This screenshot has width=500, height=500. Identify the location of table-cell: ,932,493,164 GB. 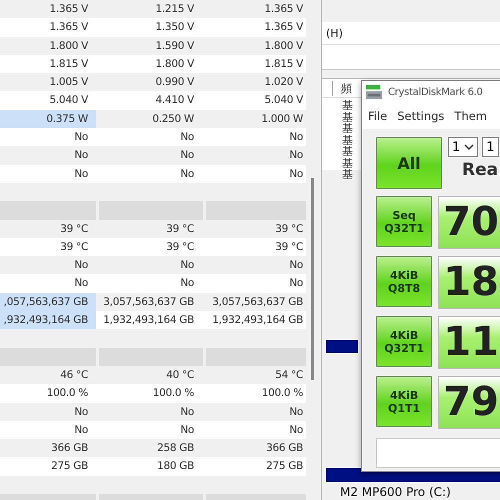
(48, 320).